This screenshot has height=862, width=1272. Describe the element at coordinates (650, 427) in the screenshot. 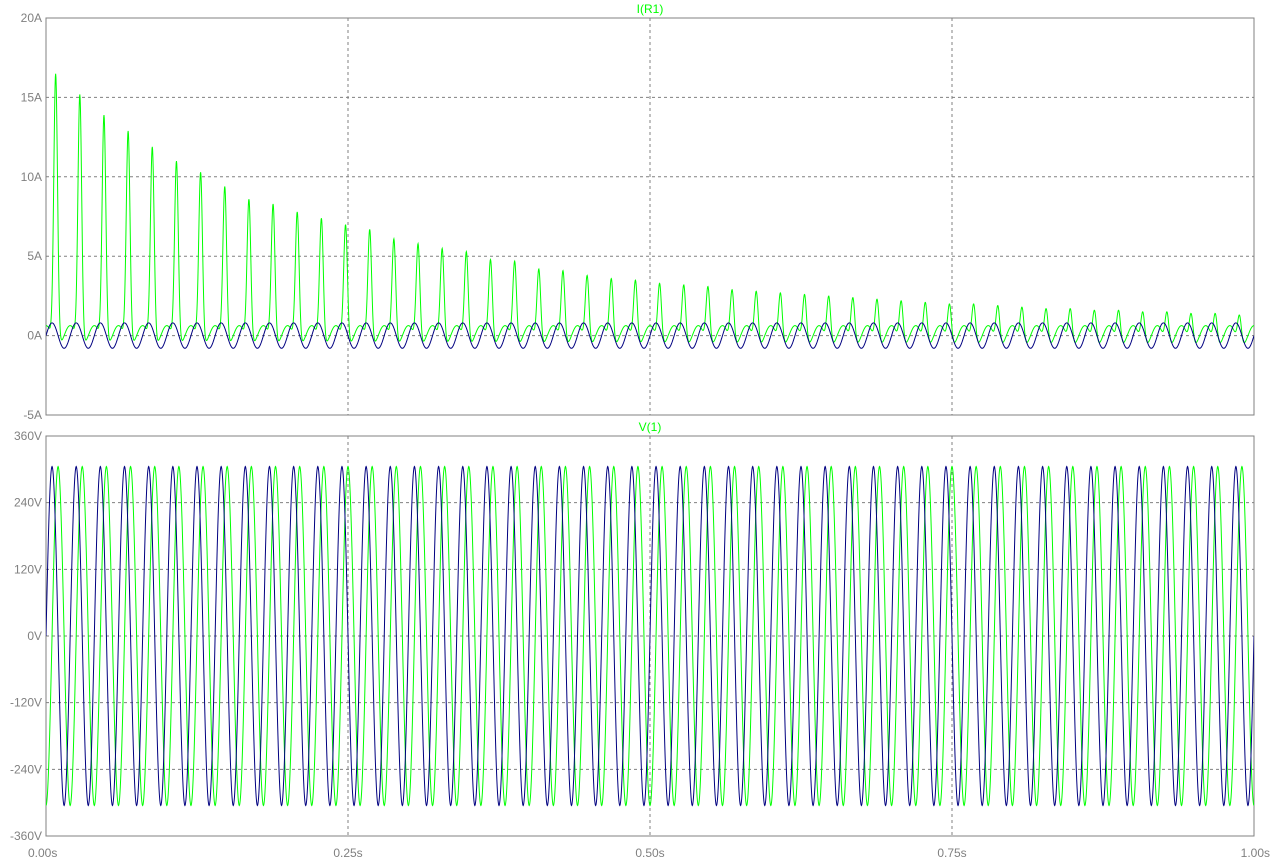

I see `pane-title: V(1)` at that location.